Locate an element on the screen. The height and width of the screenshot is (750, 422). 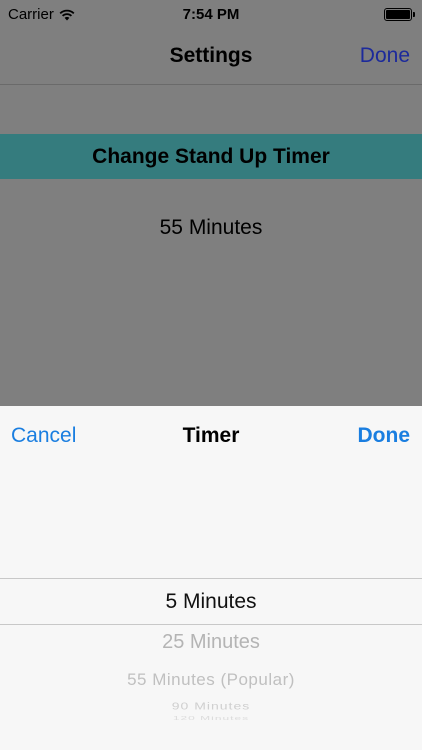
change-timer-banner: Change Stand Up Timer is located at coordinates (211, 156).